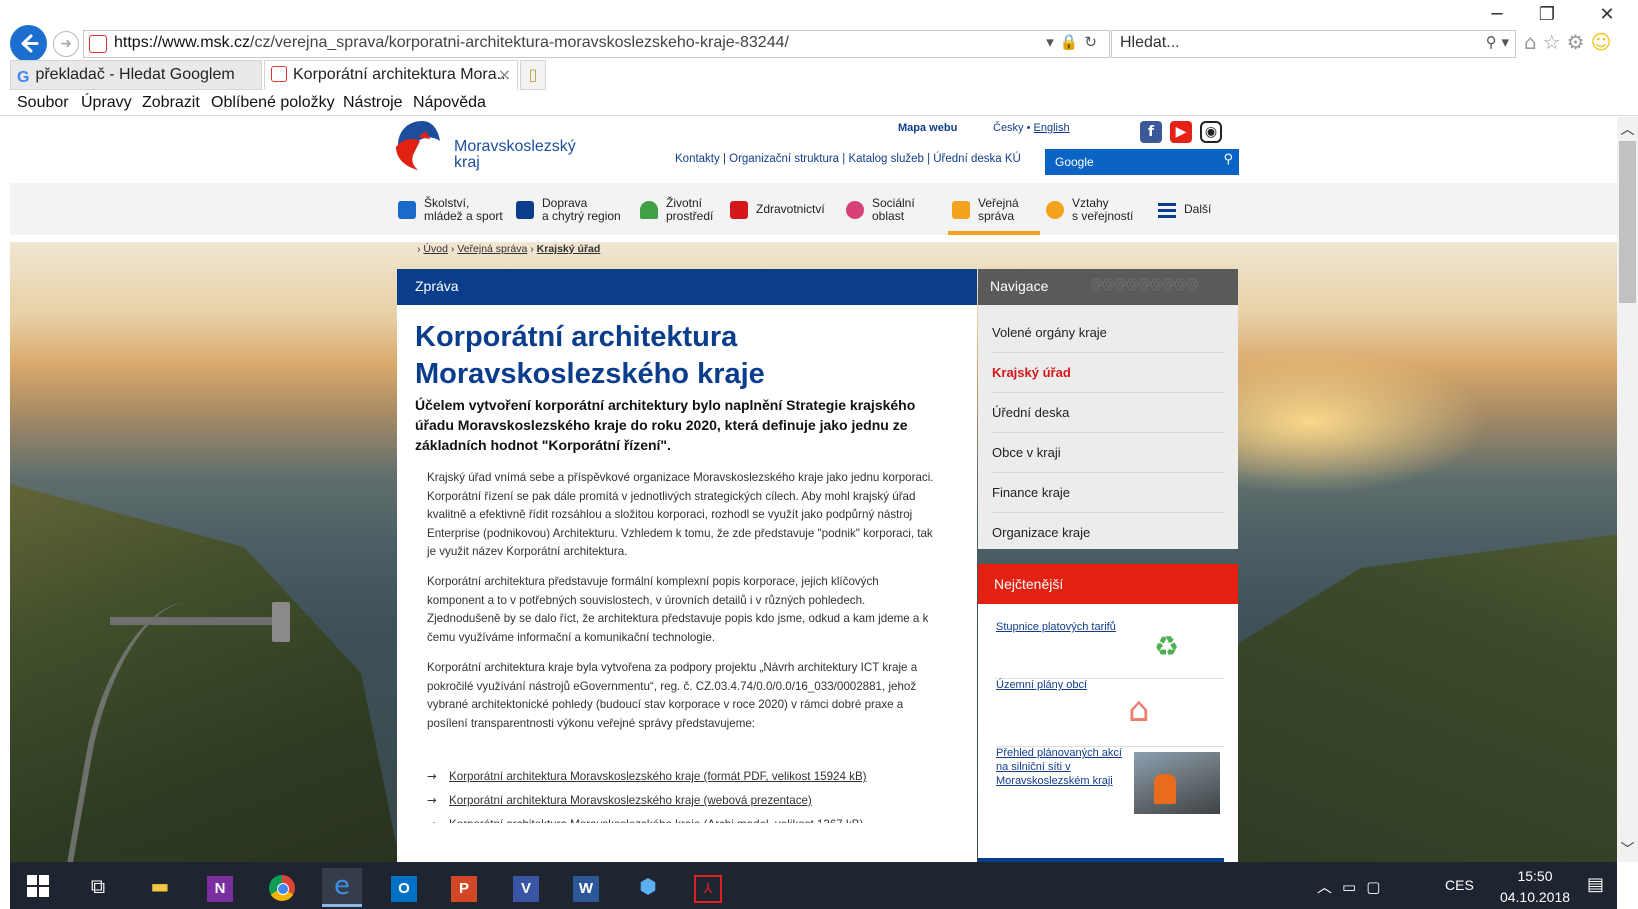 The image size is (1638, 909). Describe the element at coordinates (160, 886) in the screenshot. I see `file-explorer-icon: ▬` at that location.